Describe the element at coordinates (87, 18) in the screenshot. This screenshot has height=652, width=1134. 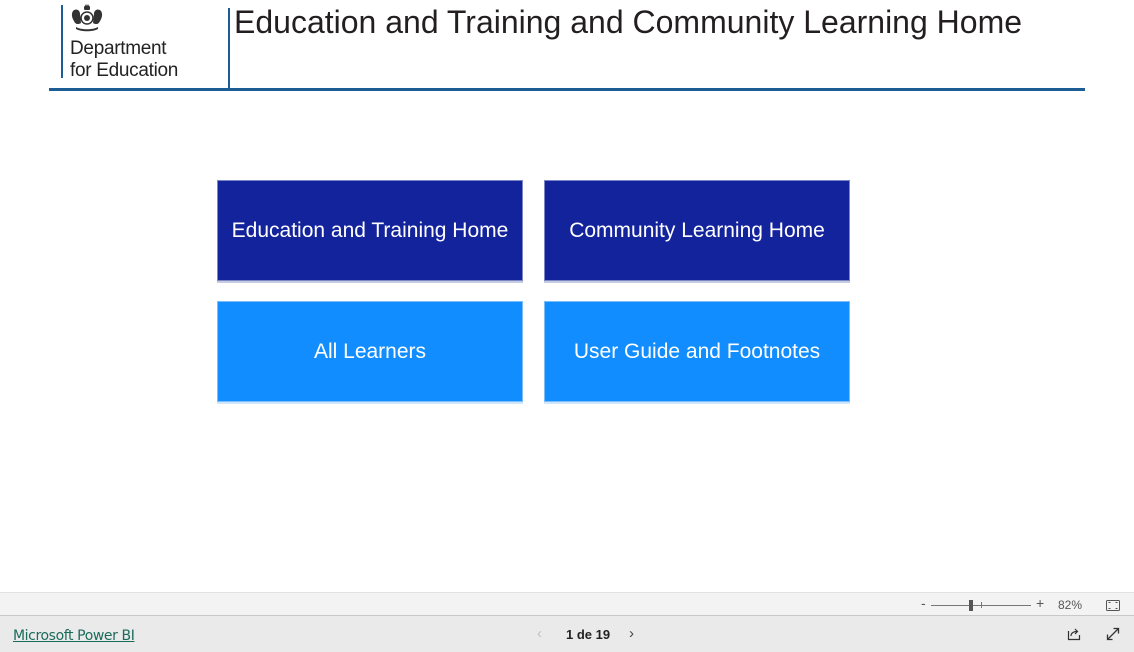
I see `royal-coat-of-arms-icon` at that location.